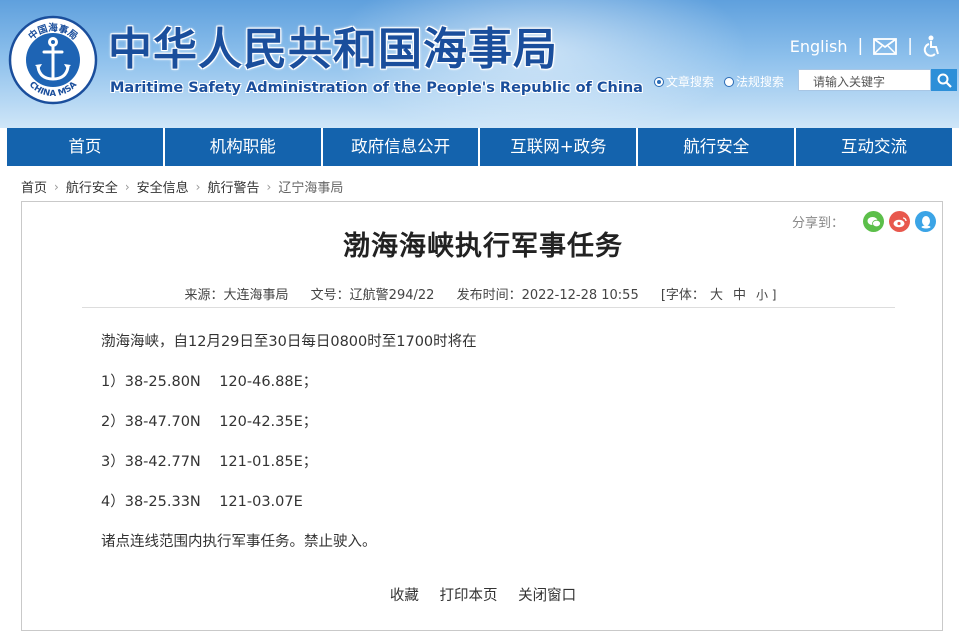 This screenshot has width=959, height=638. Describe the element at coordinates (372, 295) in the screenshot. I see `article-doc-number: 文号：辽航警294/22` at that location.